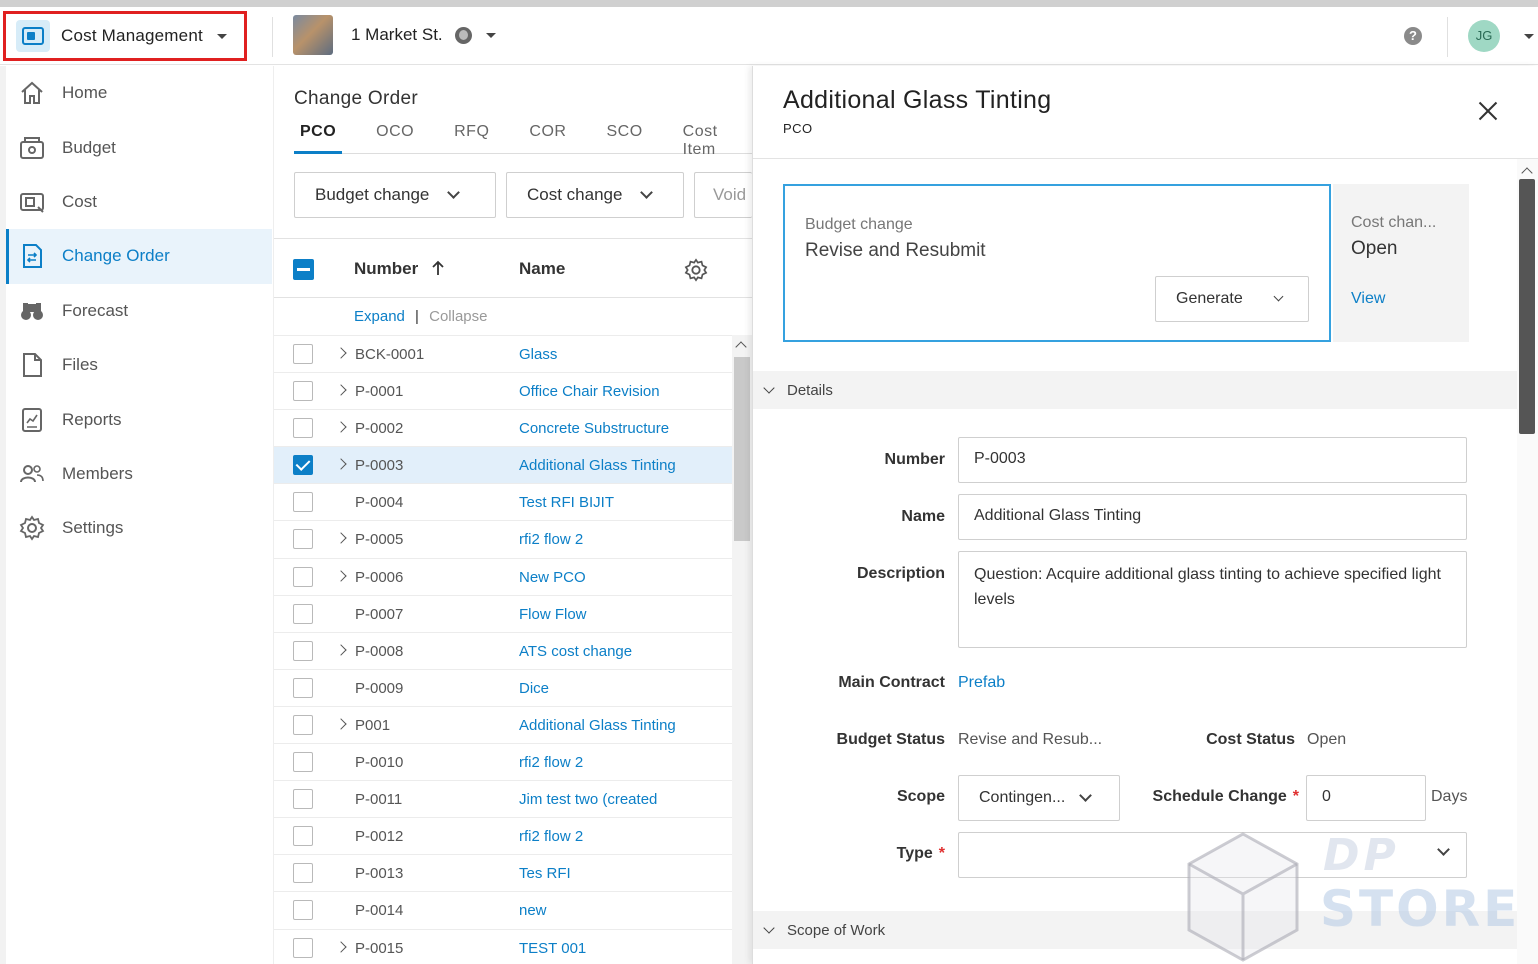 This screenshot has height=964, width=1538. What do you see at coordinates (1136, 390) in the screenshot?
I see `details-section-header: Details` at bounding box center [1136, 390].